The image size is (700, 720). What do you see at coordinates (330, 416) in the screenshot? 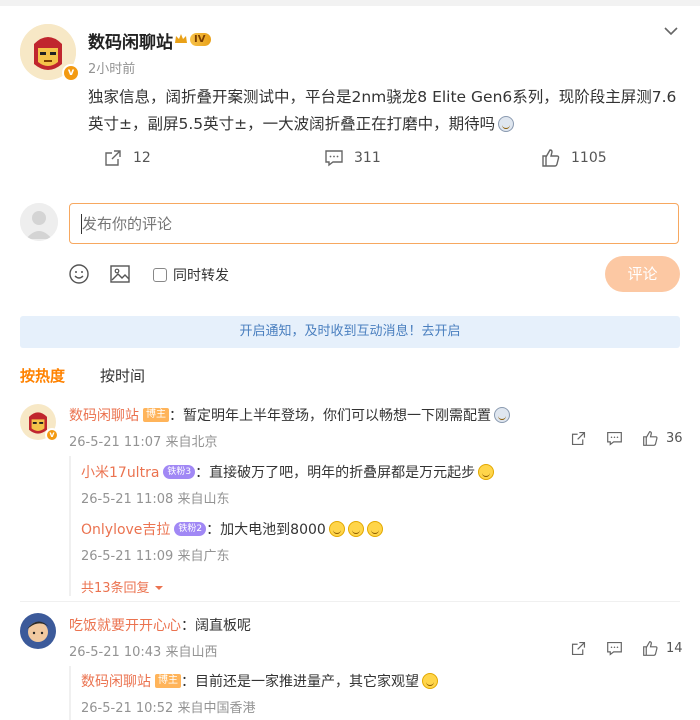
I see `comment-text: ：暂定明年上半年登场，你们可以畅想一下刚需配置` at bounding box center [330, 416].